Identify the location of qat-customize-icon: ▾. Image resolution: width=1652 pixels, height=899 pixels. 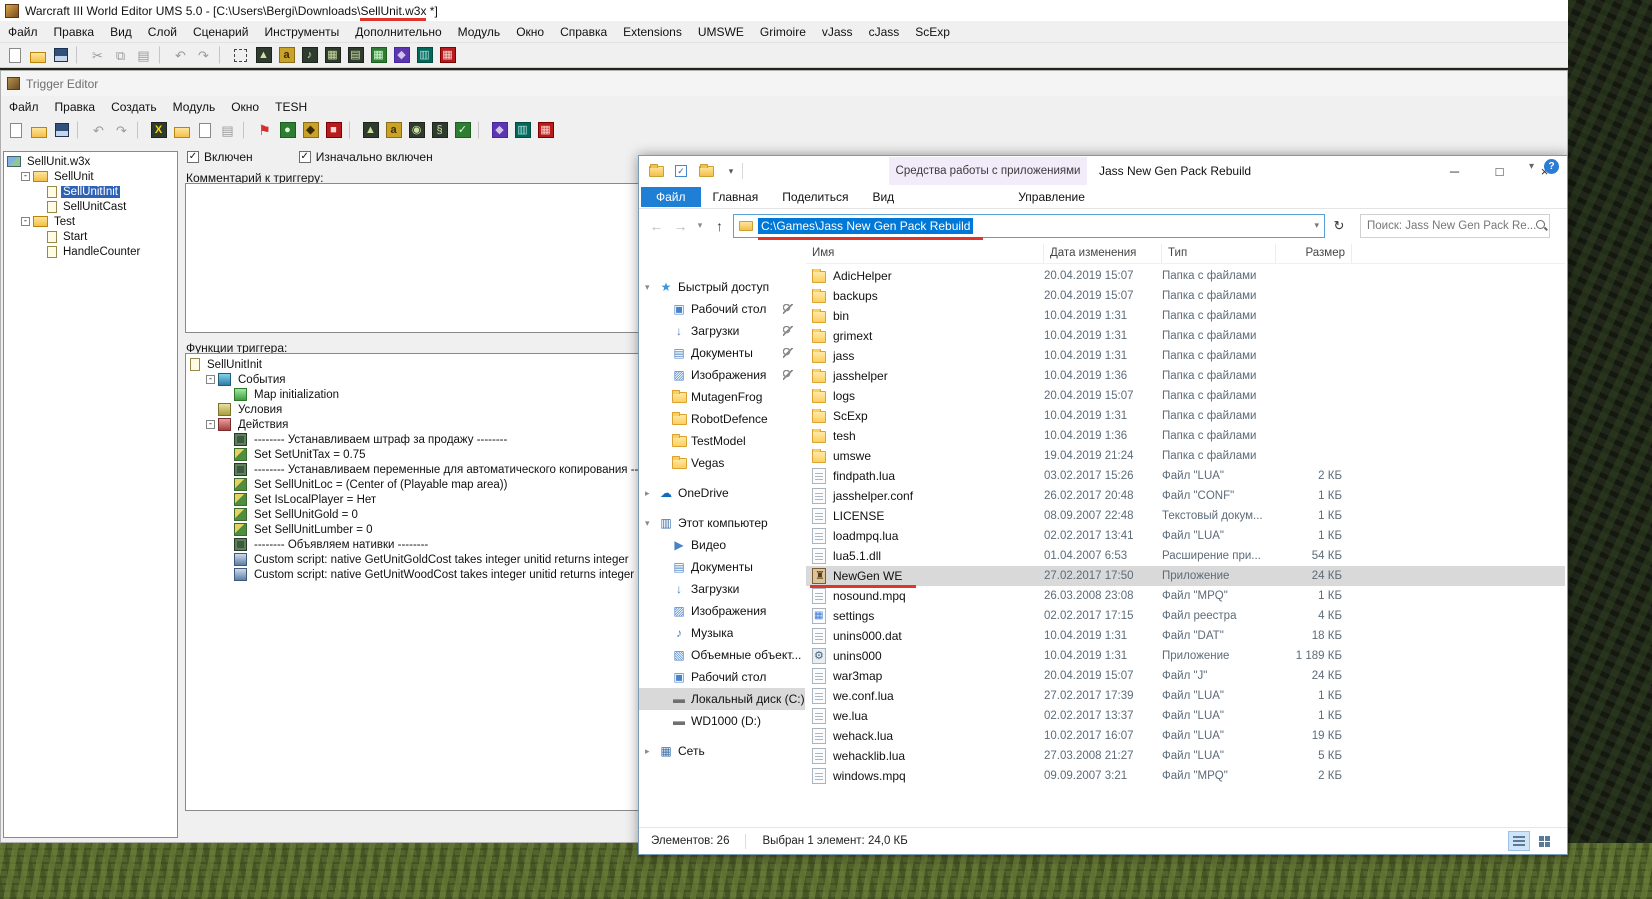
(731, 171).